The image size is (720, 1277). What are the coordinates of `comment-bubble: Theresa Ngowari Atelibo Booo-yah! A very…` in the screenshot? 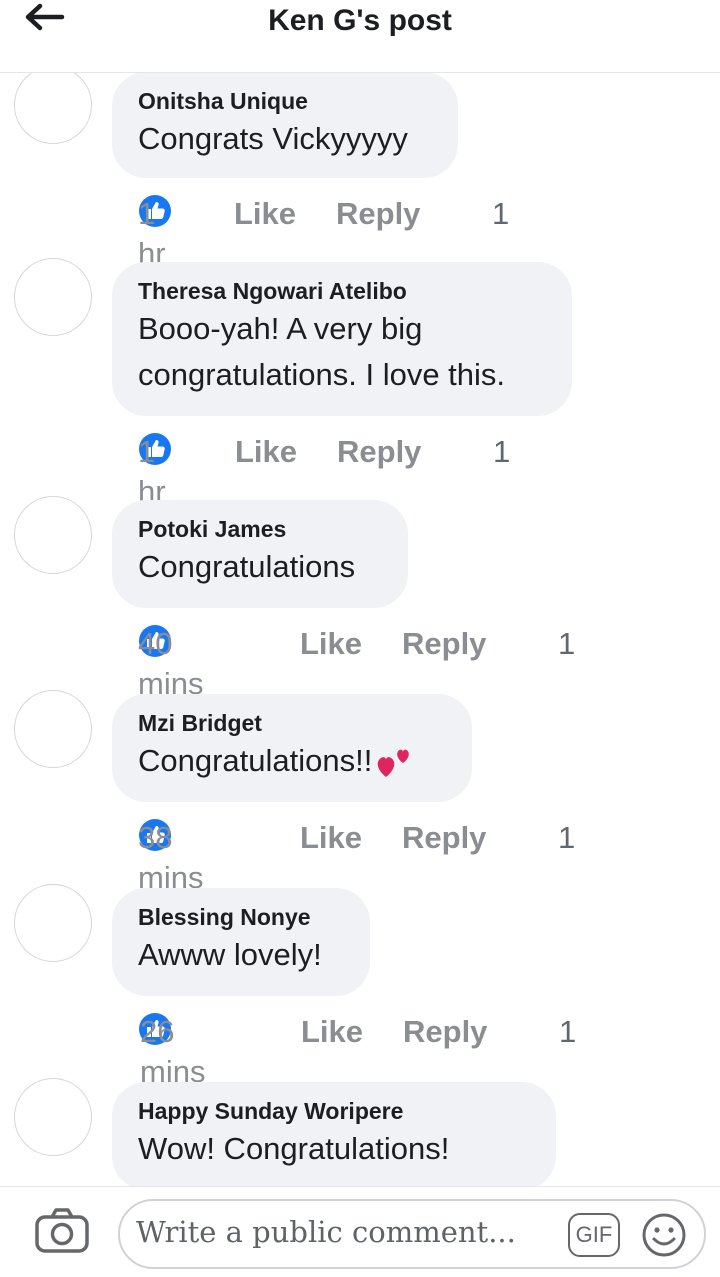 It's located at (342, 339).